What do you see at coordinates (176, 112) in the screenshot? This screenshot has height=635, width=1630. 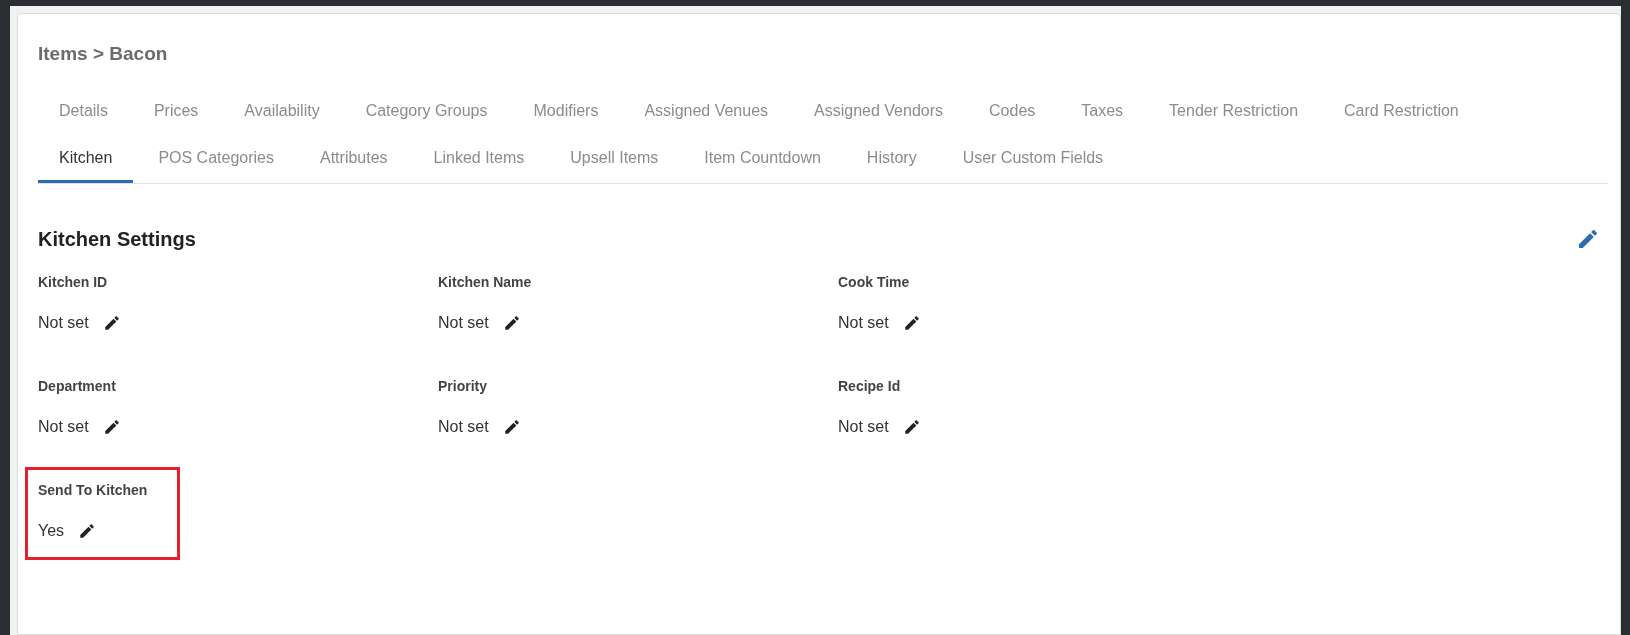 I see `tab: Prices` at bounding box center [176, 112].